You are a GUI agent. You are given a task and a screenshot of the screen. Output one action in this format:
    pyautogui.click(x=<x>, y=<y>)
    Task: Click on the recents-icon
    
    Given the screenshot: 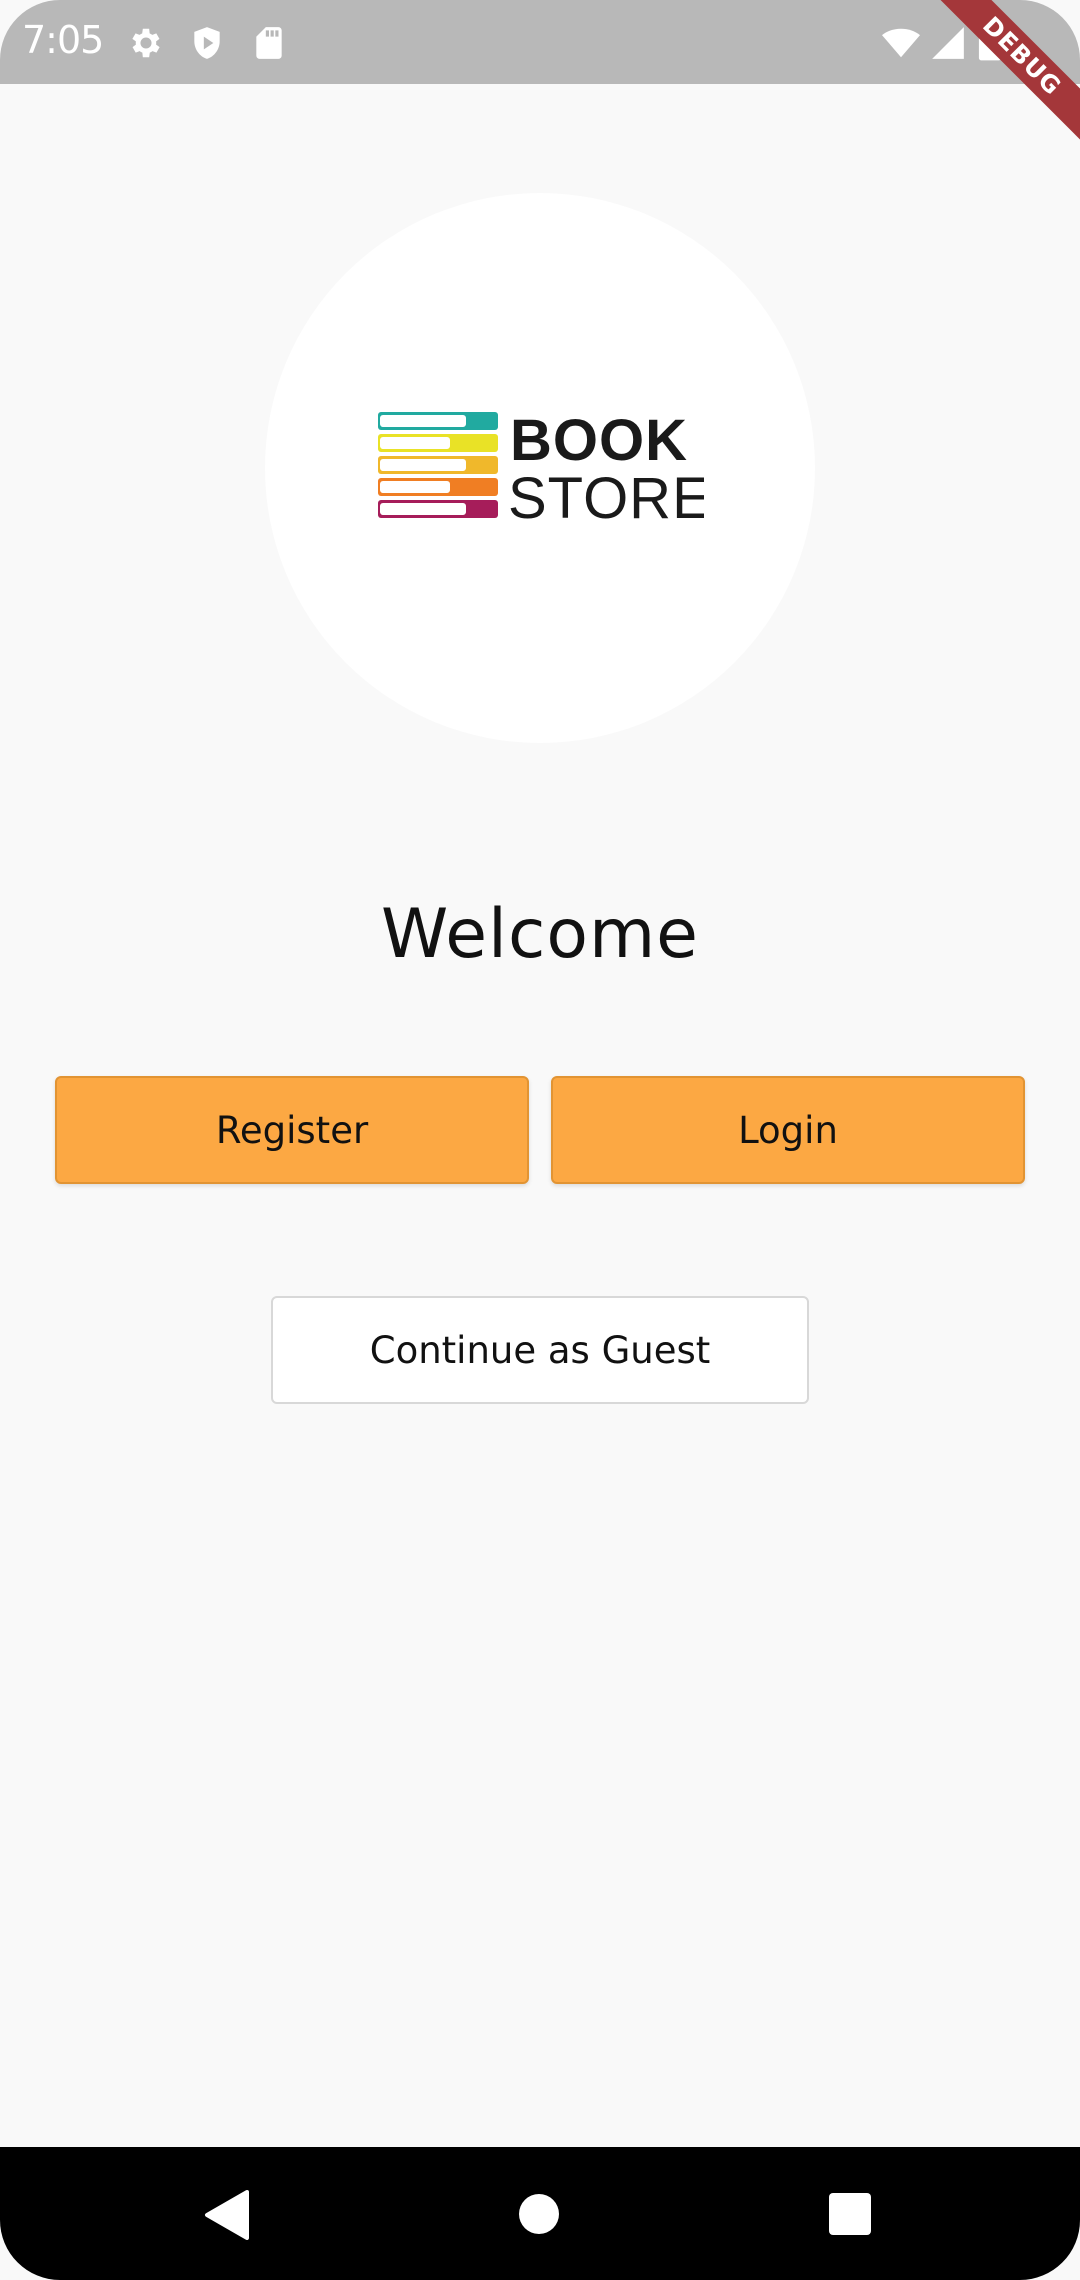 What is the action you would take?
    pyautogui.click(x=850, y=2214)
    